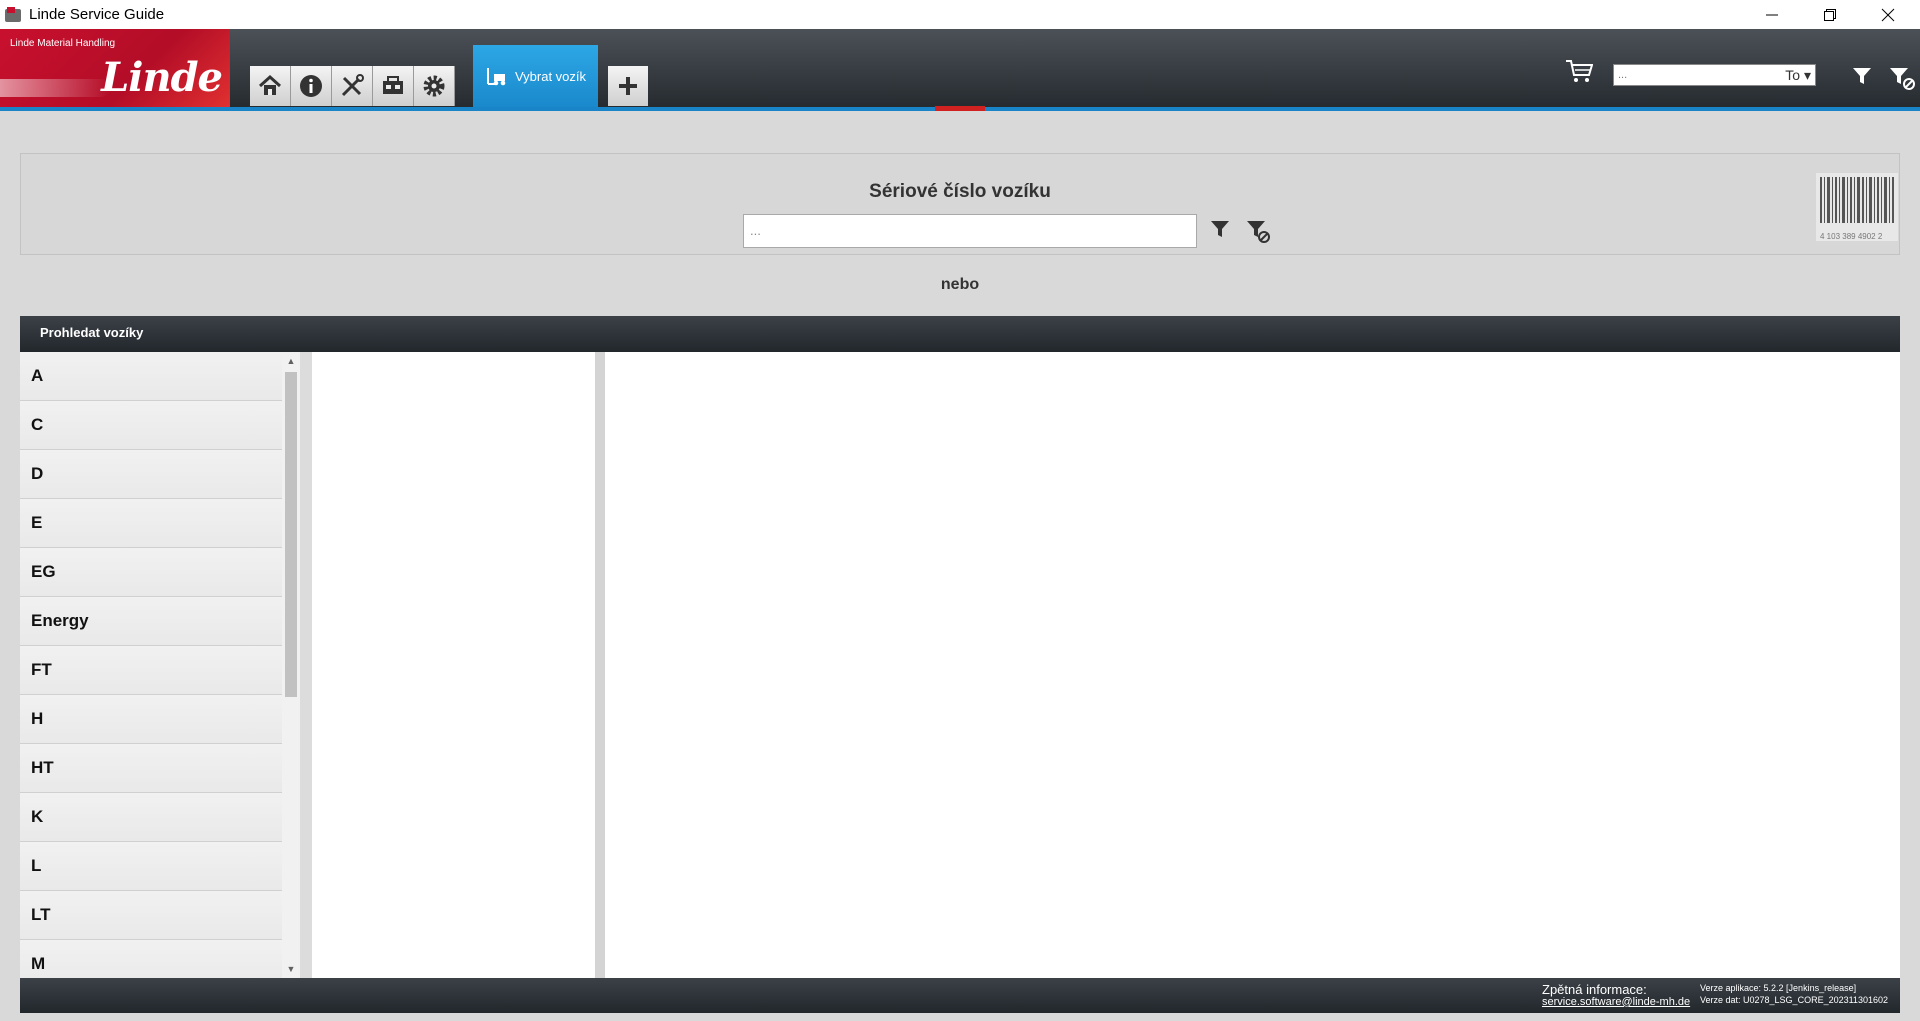 This screenshot has height=1021, width=1920. Describe the element at coordinates (162, 77) in the screenshot. I see `logo-brand: Linde` at that location.